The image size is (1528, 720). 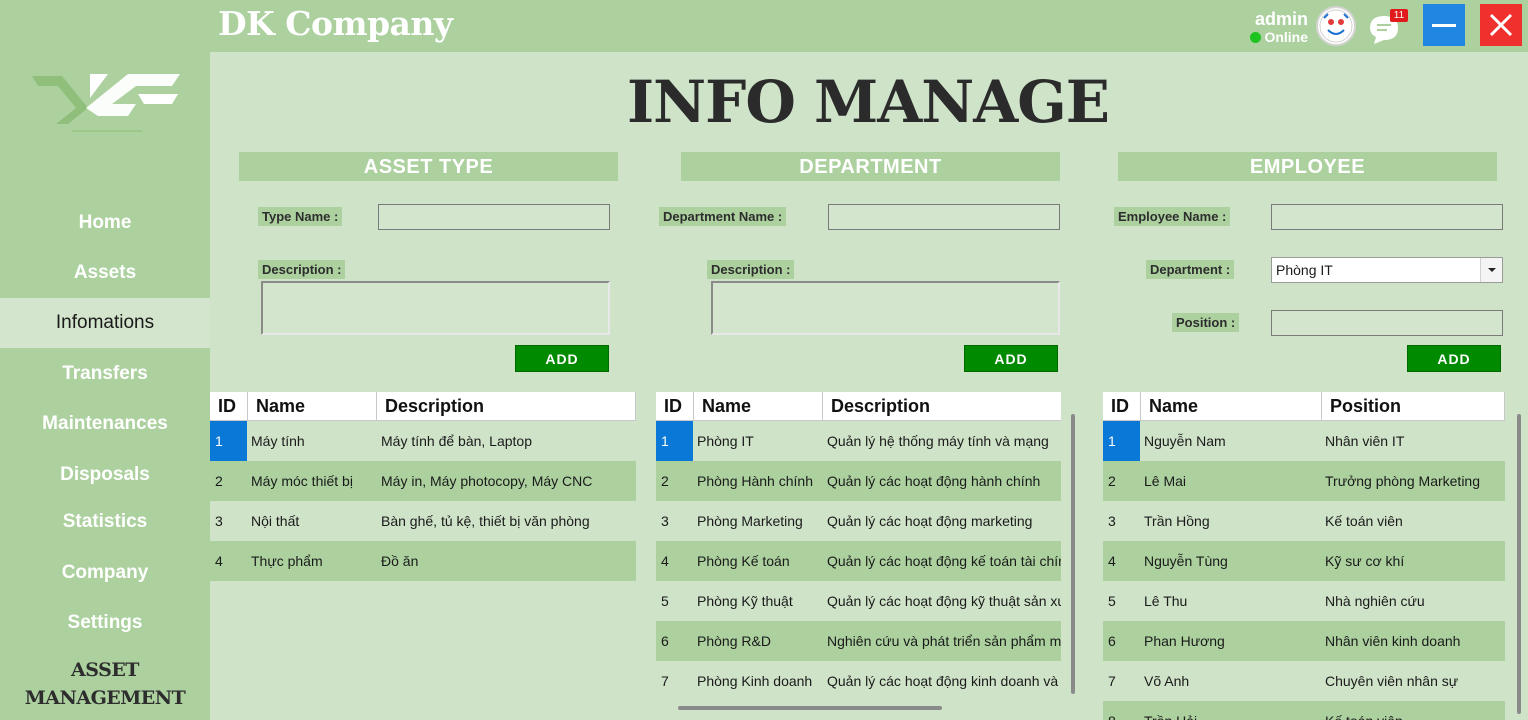 I want to click on sidebar-item-maintenances: Maintenances, so click(x=105, y=424).